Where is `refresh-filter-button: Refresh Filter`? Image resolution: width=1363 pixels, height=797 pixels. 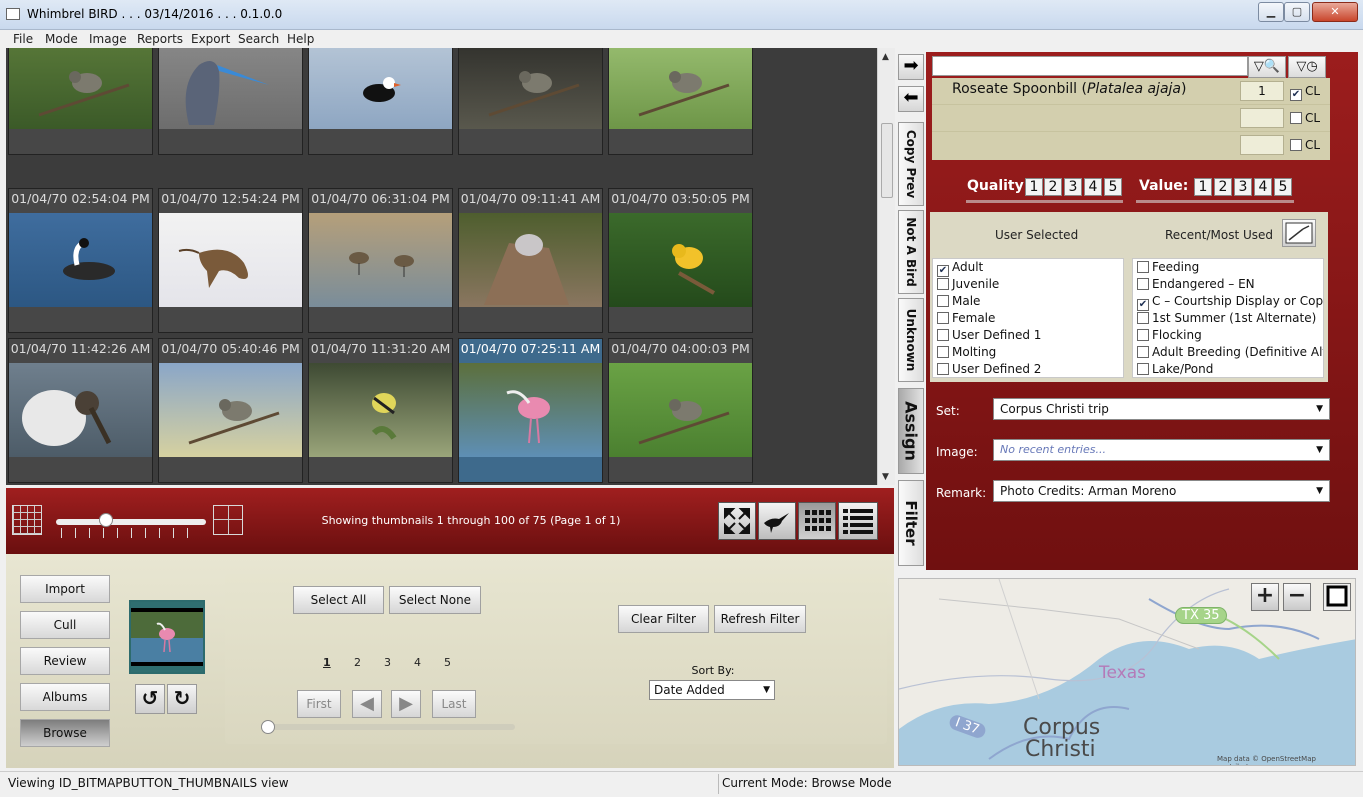 refresh-filter-button: Refresh Filter is located at coordinates (760, 619).